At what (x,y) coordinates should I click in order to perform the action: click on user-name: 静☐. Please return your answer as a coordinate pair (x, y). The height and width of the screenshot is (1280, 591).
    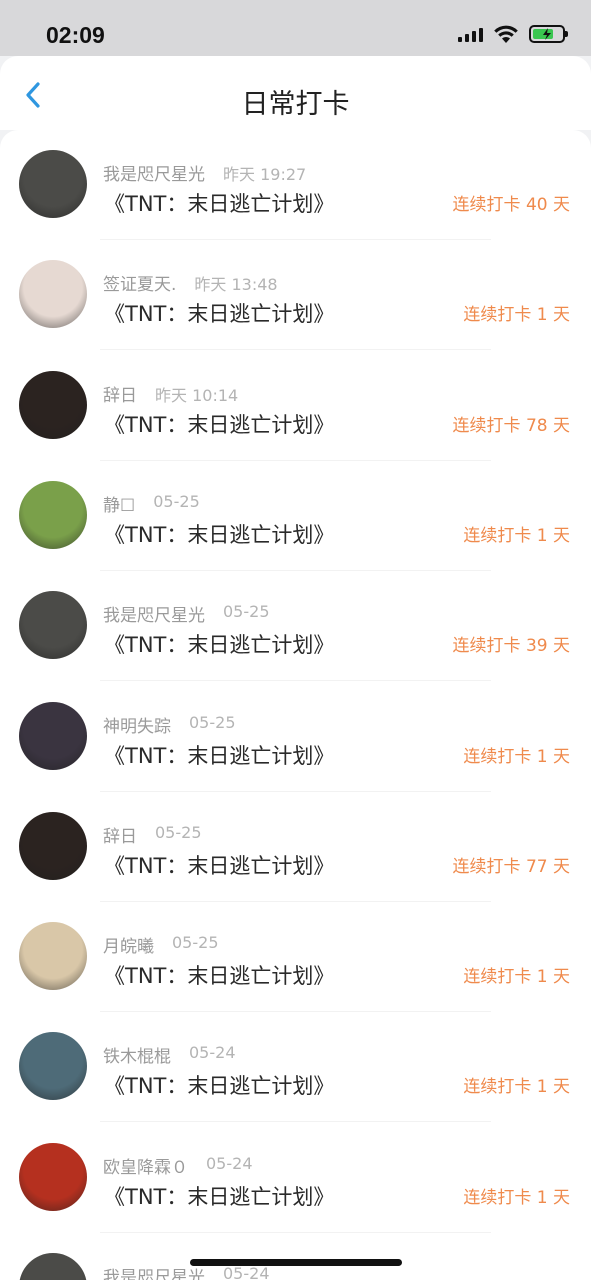
    Looking at the image, I should click on (119, 503).